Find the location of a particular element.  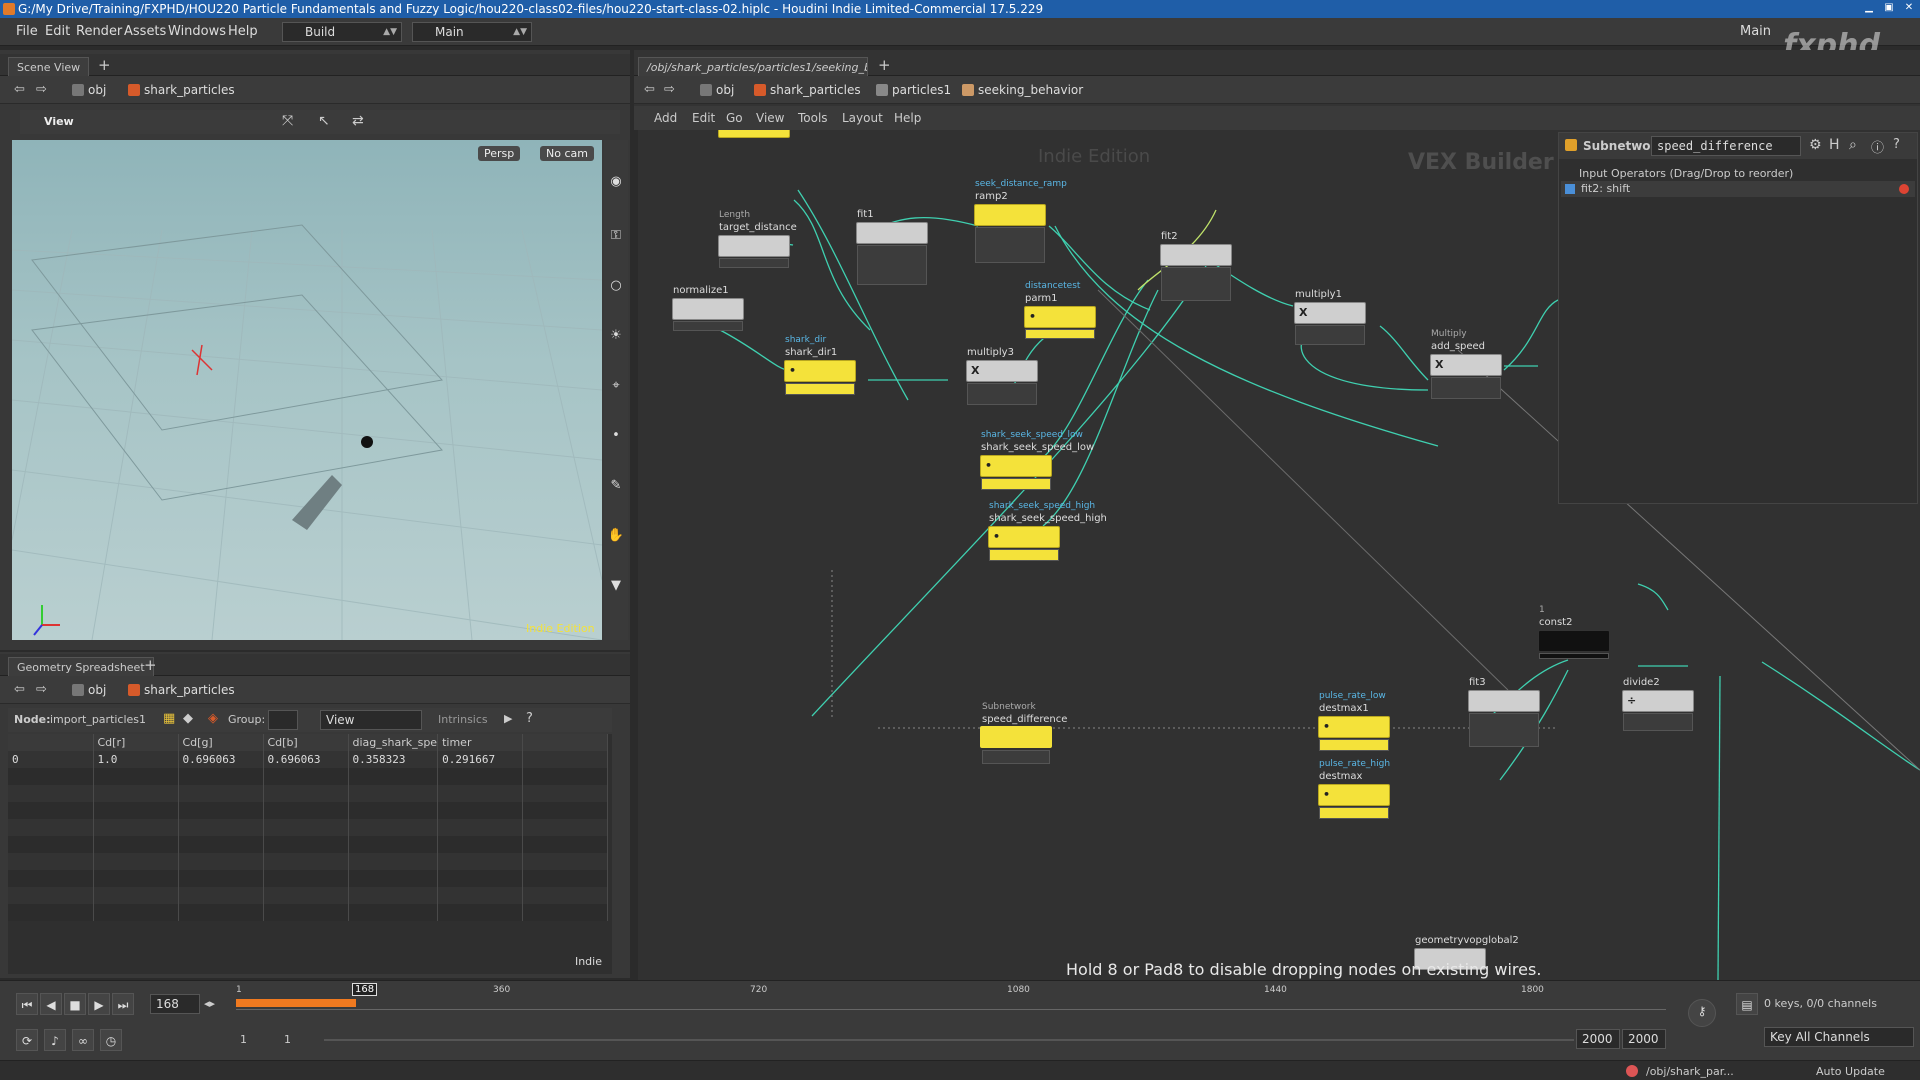

minimize-icon: ▁ is located at coordinates (1869, 8).